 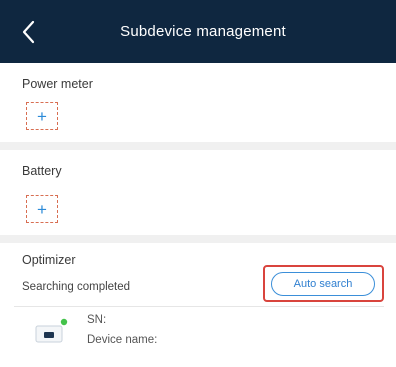 I want to click on back-button, so click(x=28, y=32).